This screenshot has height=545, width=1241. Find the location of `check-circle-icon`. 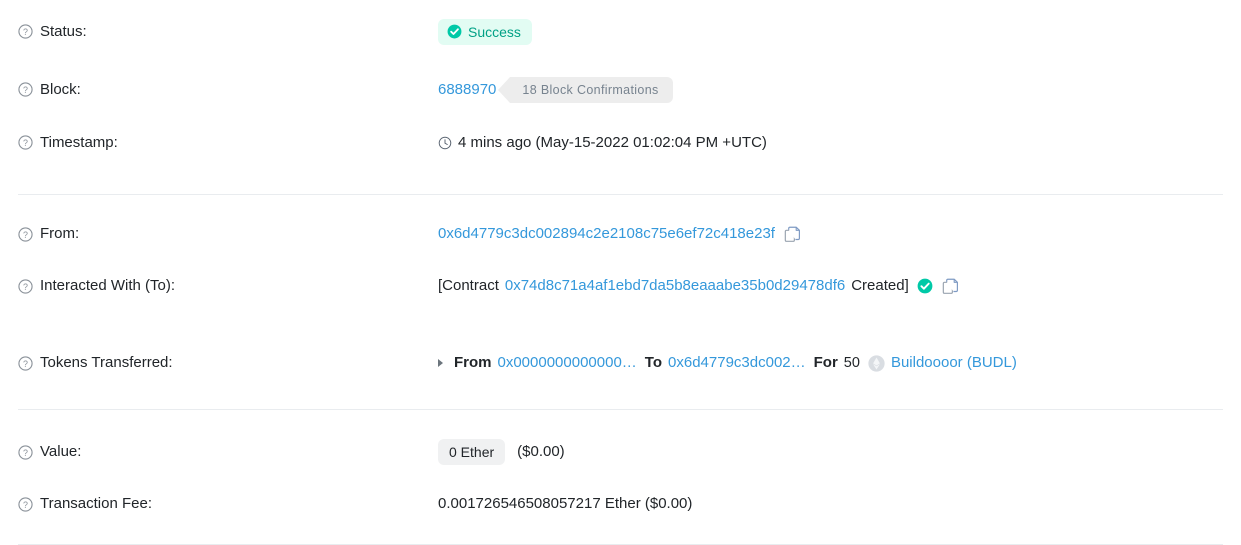

check-circle-icon is located at coordinates (454, 31).